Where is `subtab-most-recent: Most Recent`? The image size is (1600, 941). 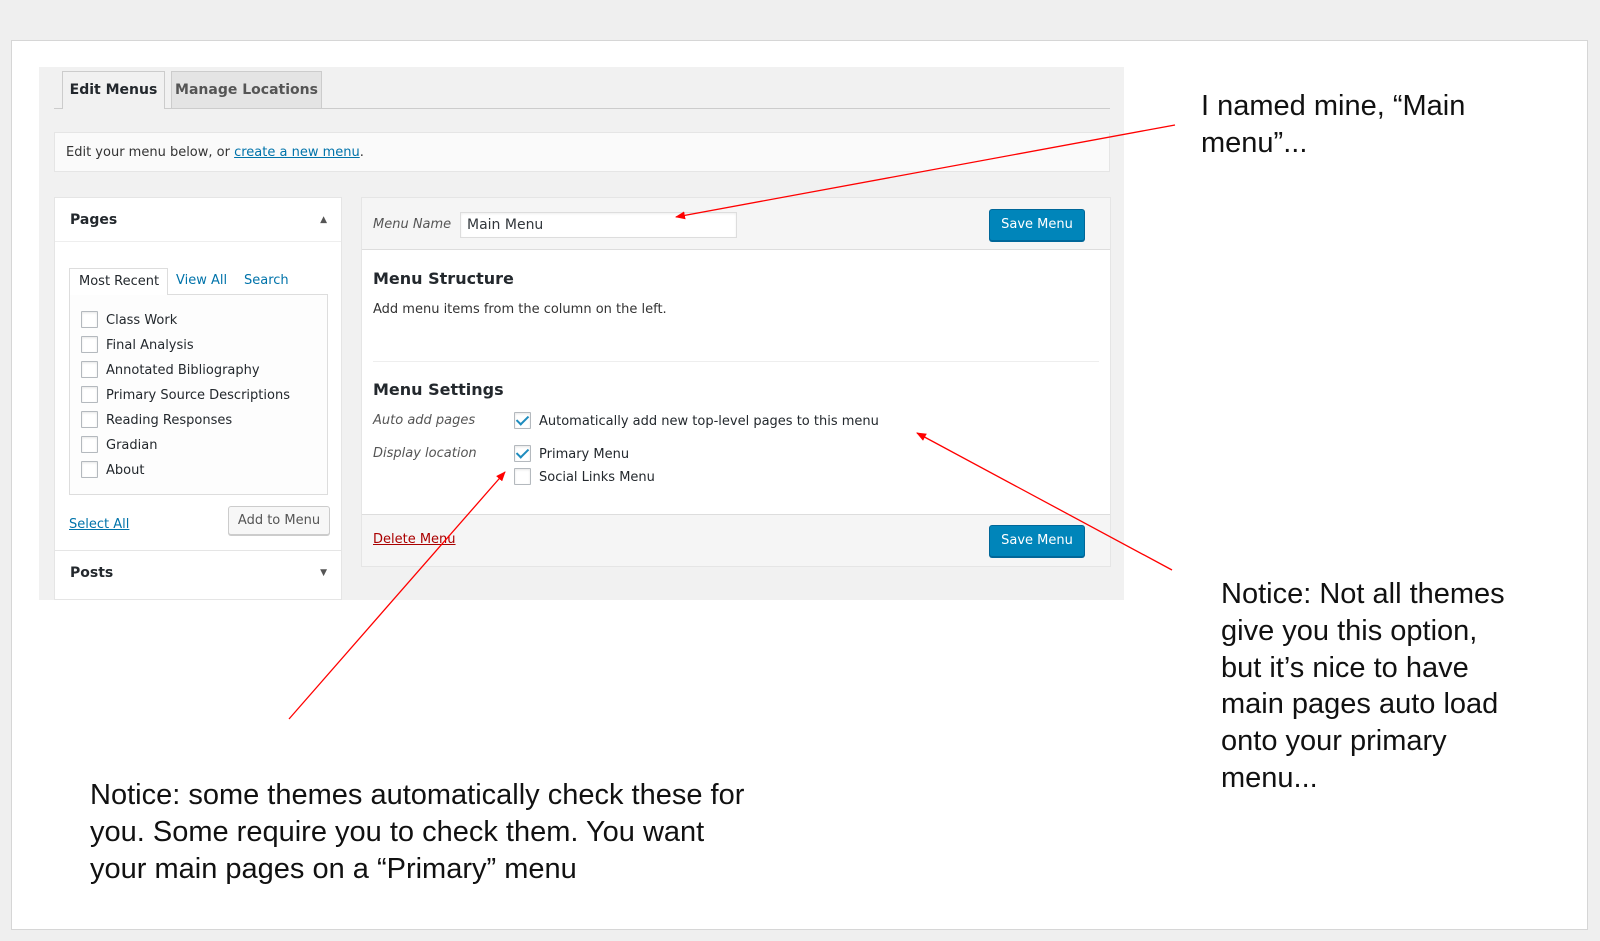
subtab-most-recent: Most Recent is located at coordinates (118, 281).